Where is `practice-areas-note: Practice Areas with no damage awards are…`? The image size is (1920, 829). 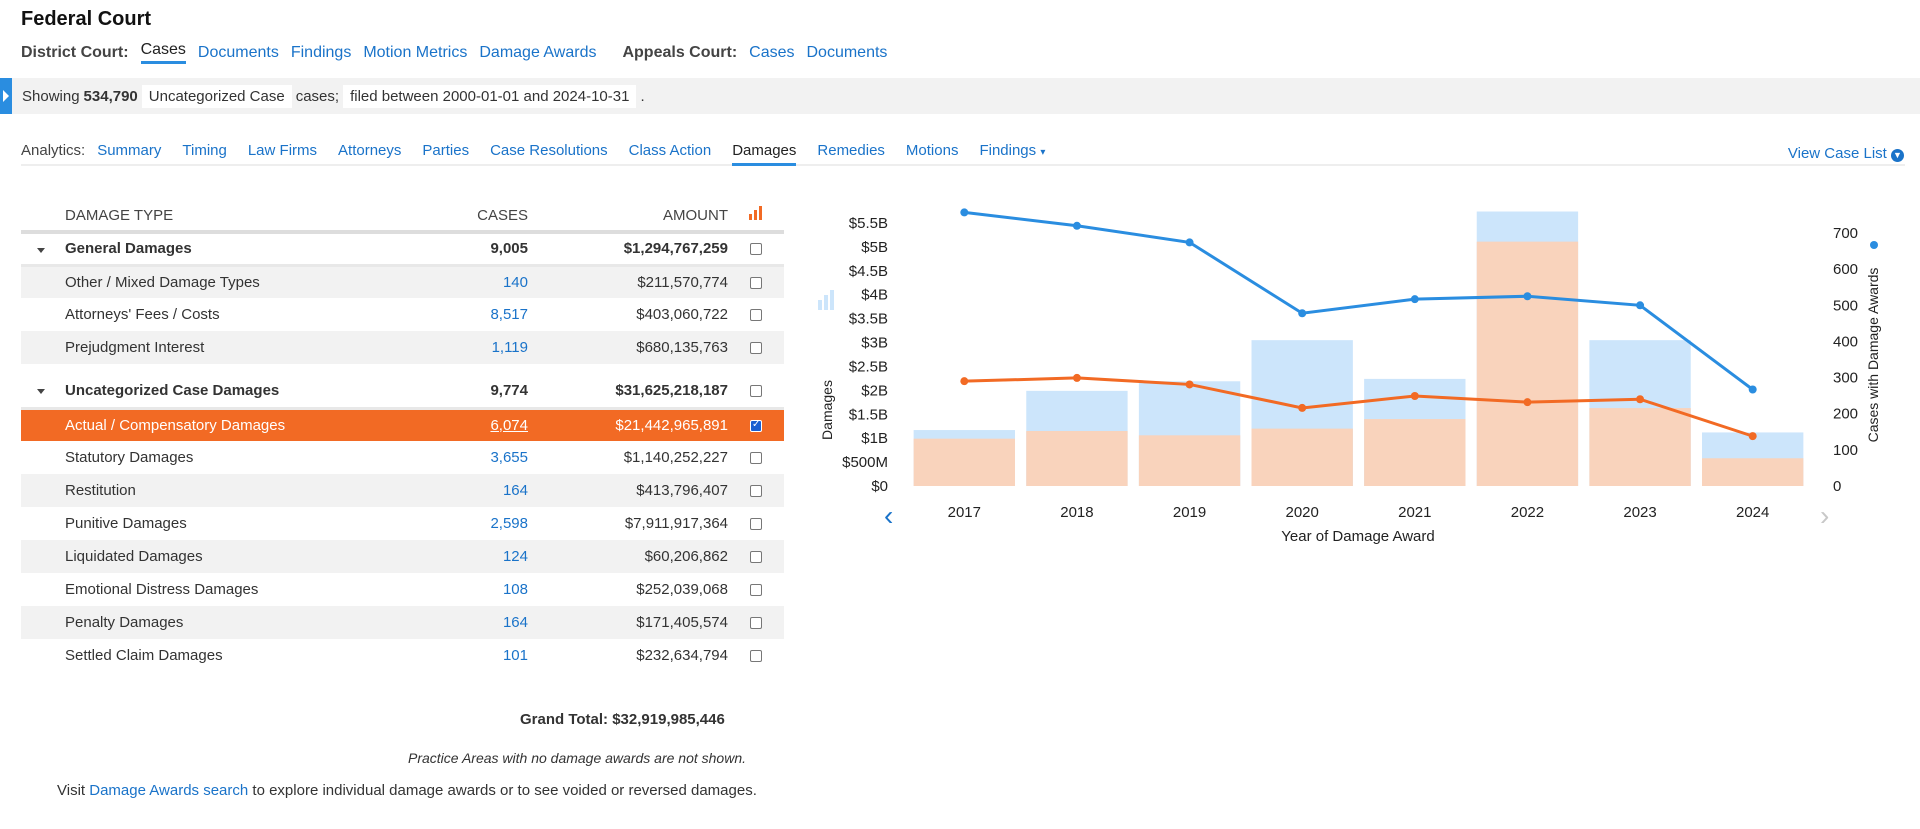 practice-areas-note: Practice Areas with no damage awards are… is located at coordinates (577, 758).